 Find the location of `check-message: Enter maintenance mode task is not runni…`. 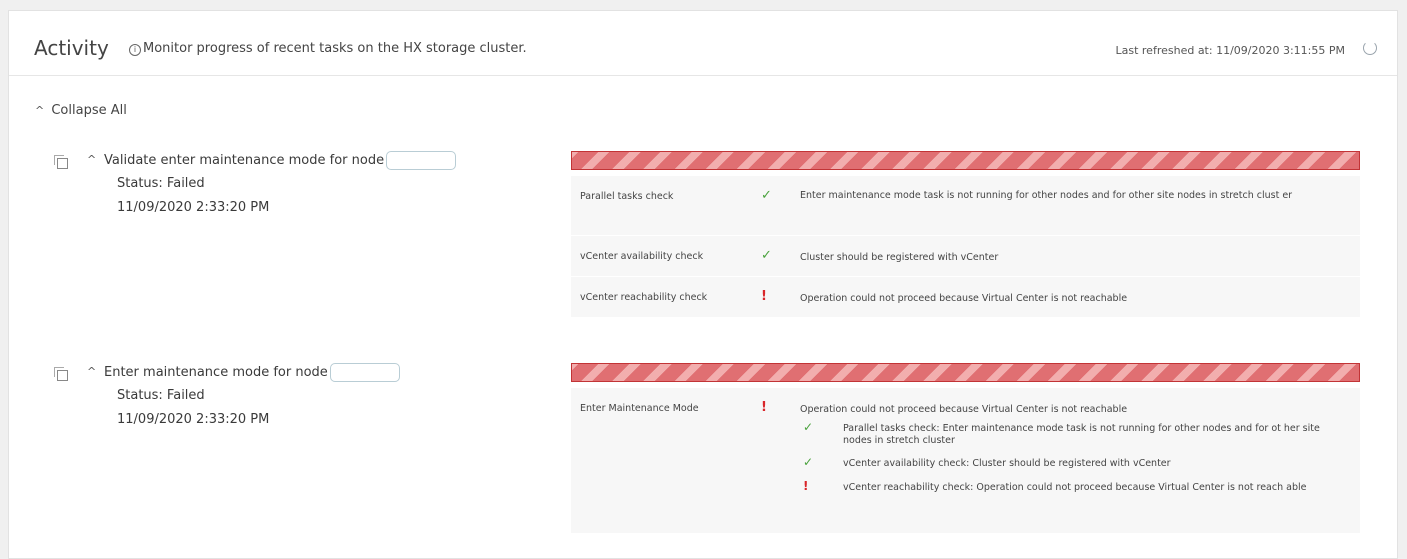

check-message: Enter maintenance mode task is not runni… is located at coordinates (1046, 195).